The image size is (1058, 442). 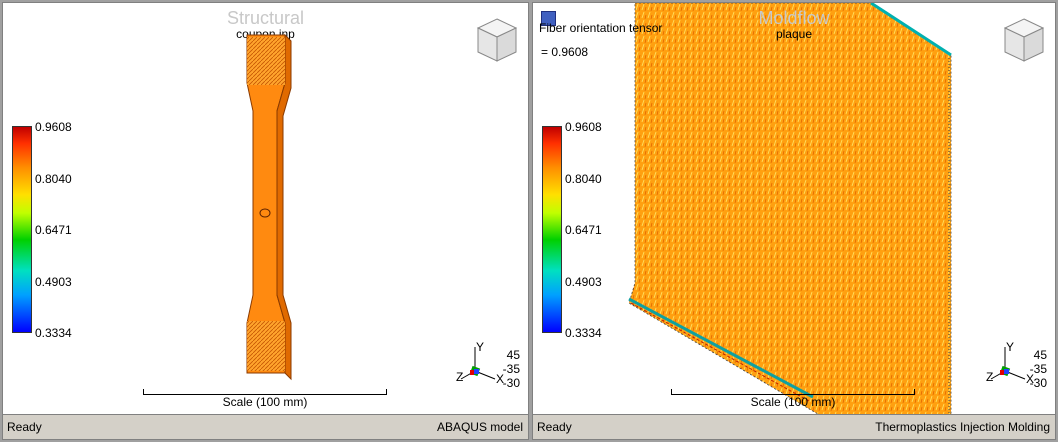 I want to click on status-model-type: ABAQUS model, so click(x=479, y=427).